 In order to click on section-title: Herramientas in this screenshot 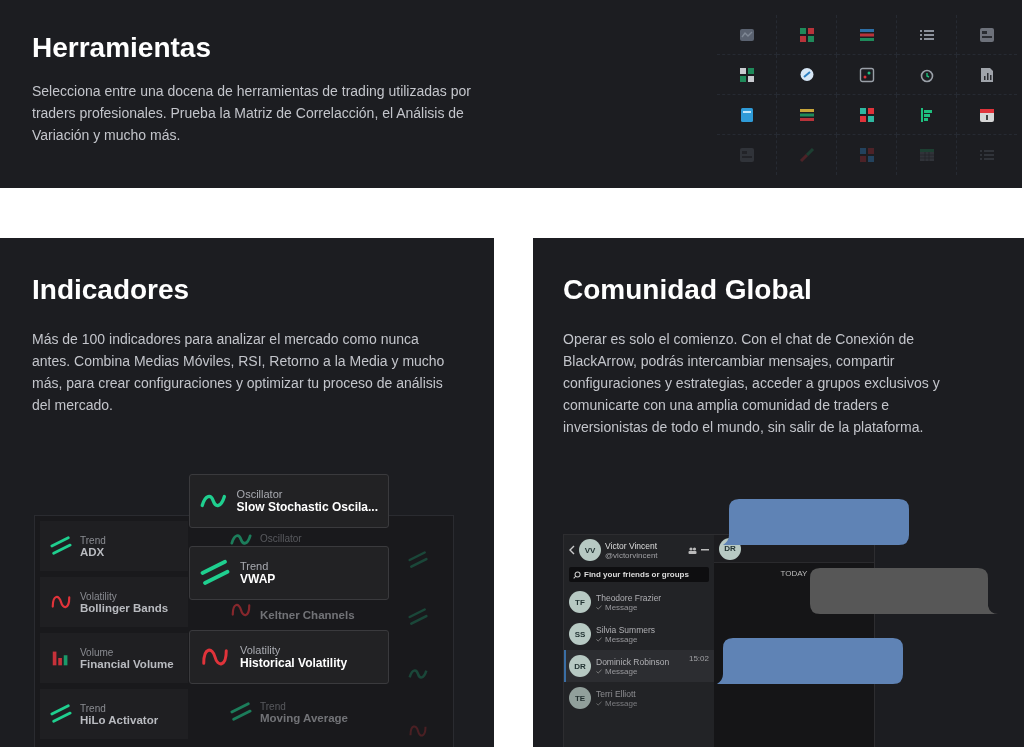, I will do `click(122, 48)`.